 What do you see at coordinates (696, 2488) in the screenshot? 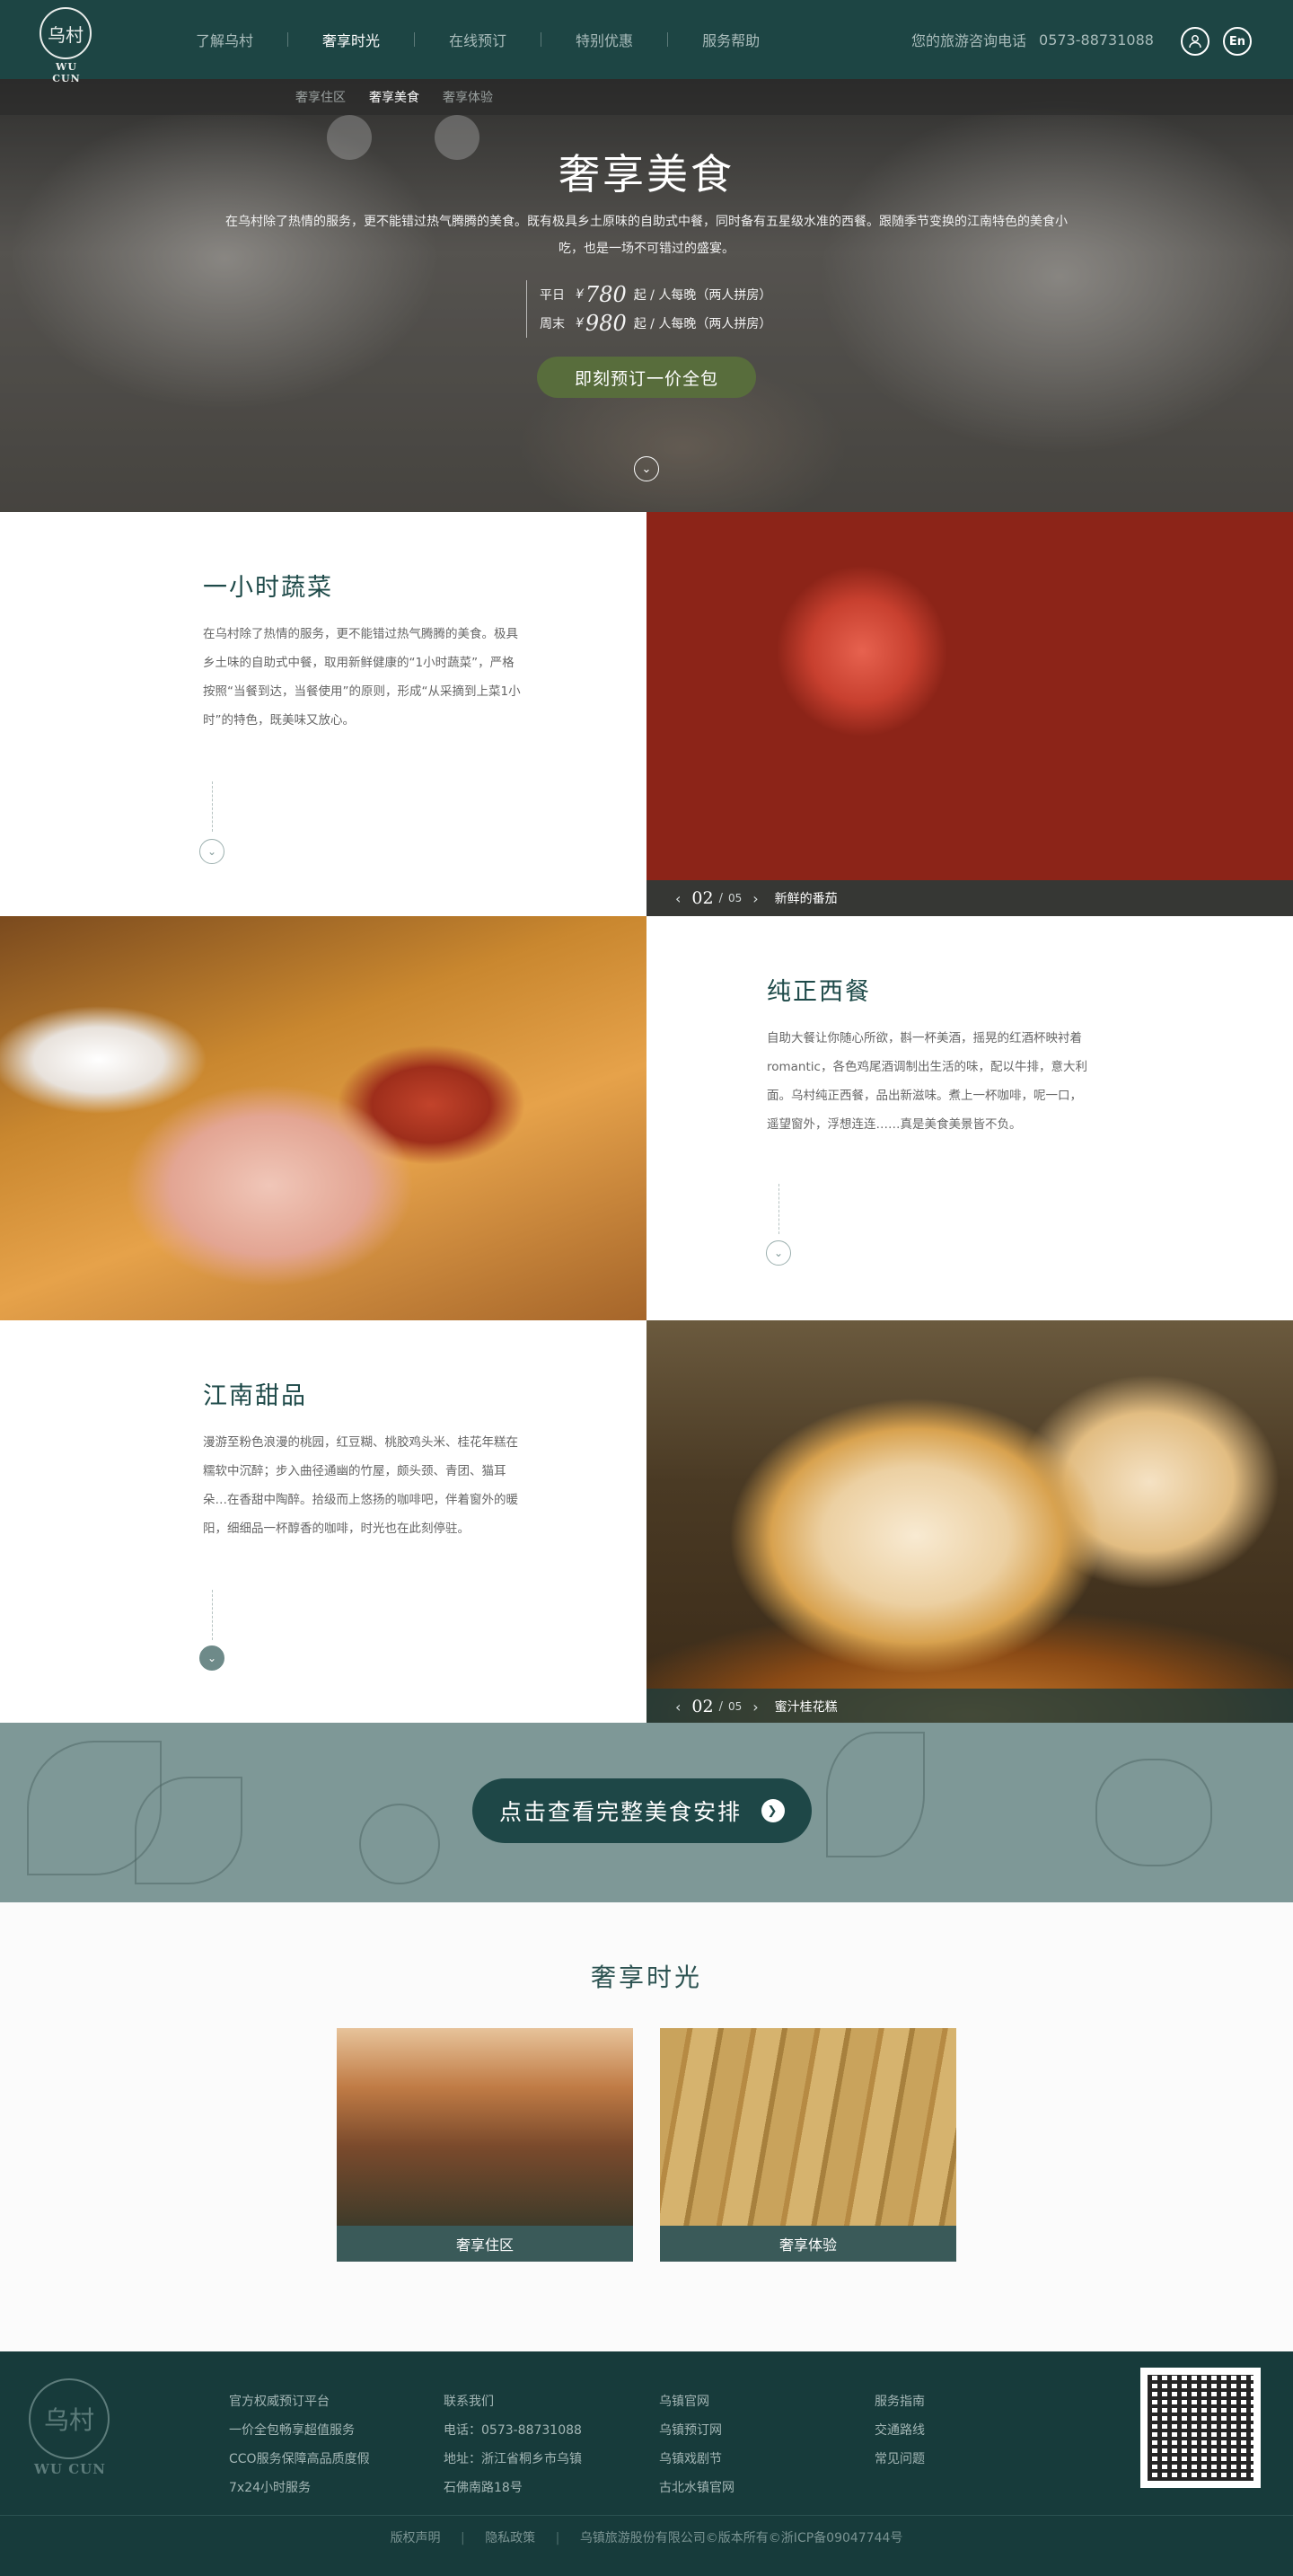
I see `footer-link: 古北水镇官网` at bounding box center [696, 2488].